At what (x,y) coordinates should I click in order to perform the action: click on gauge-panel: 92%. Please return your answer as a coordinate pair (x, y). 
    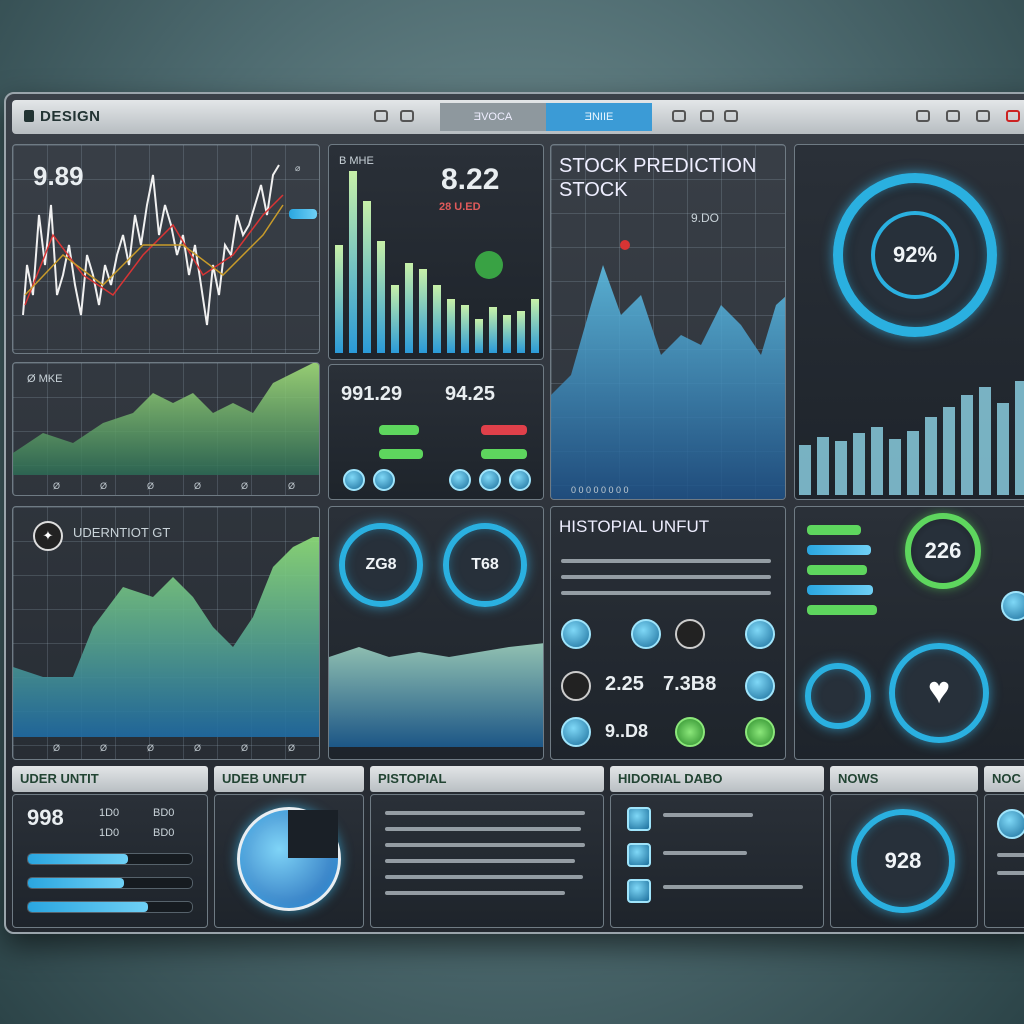
    Looking at the image, I should click on (909, 322).